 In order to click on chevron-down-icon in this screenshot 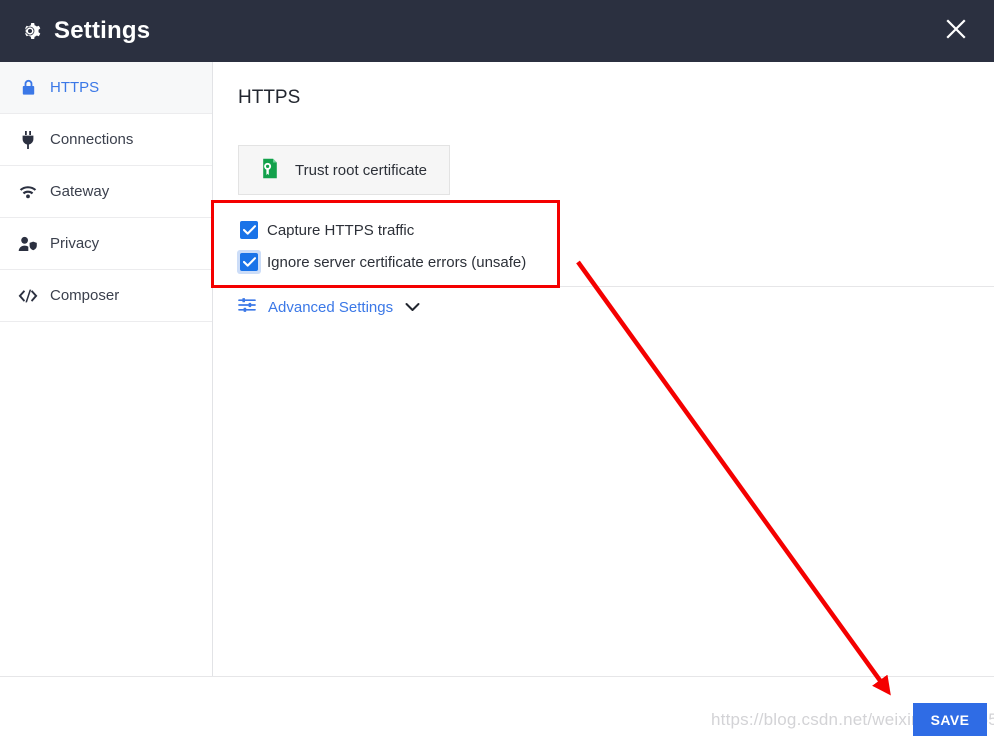, I will do `click(412, 308)`.